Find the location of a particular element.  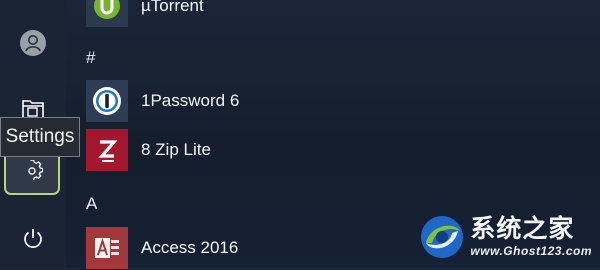

user-account-button is located at coordinates (33, 43).